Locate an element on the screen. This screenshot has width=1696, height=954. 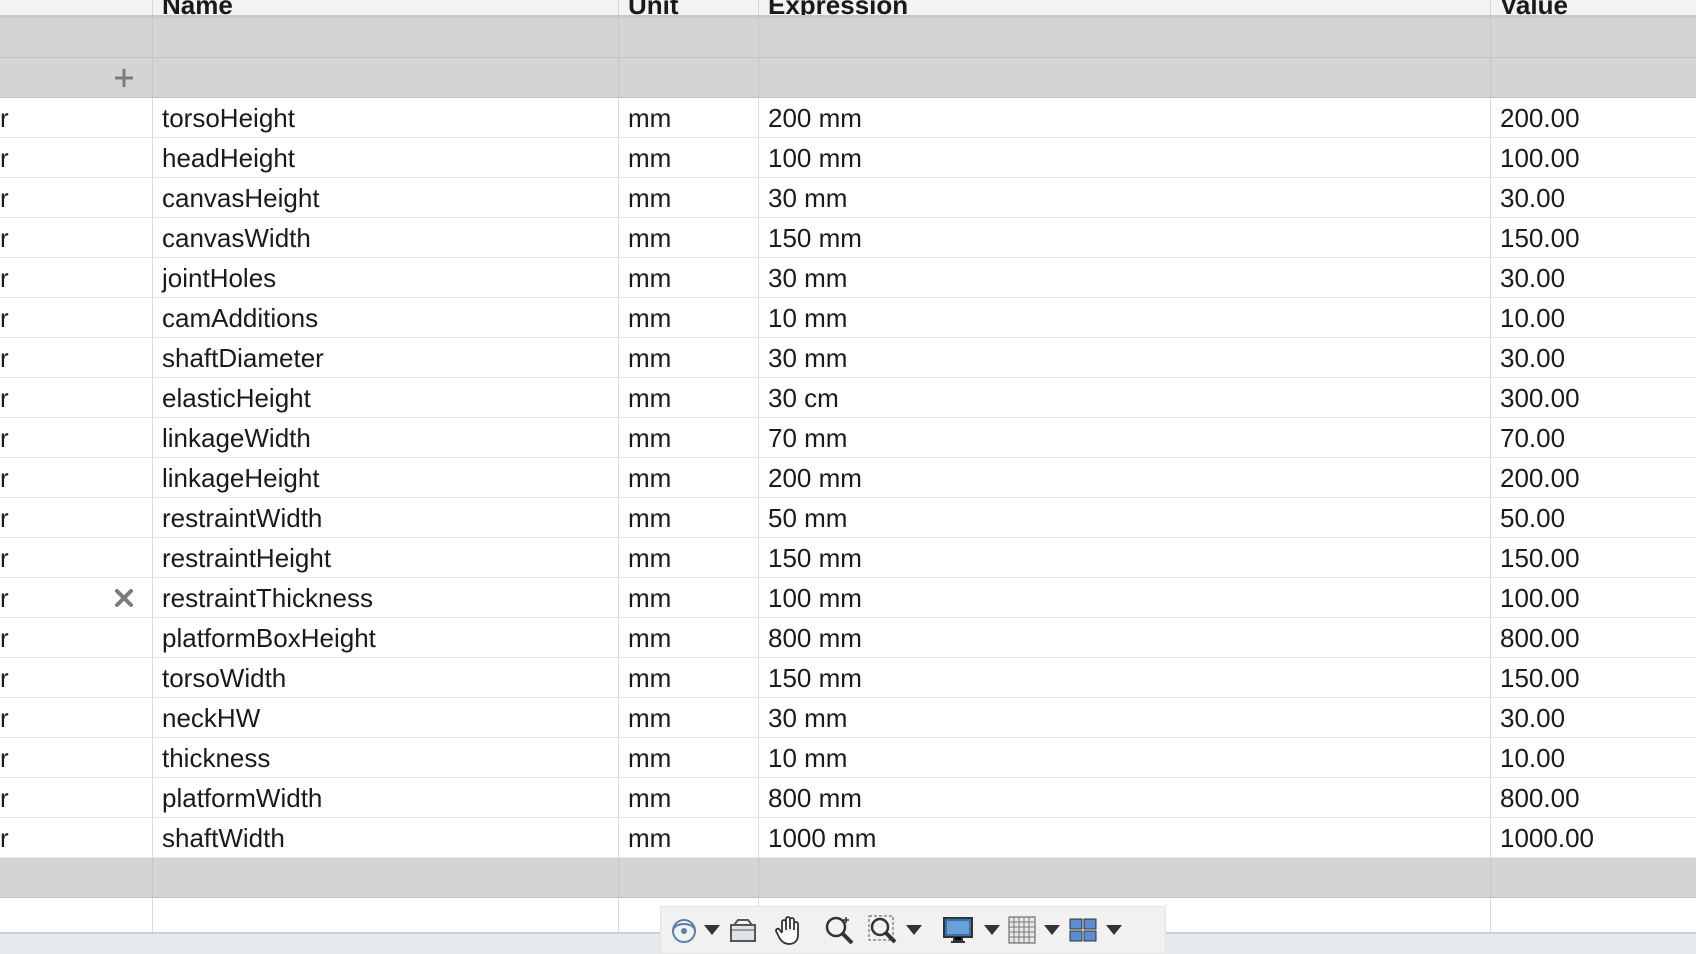
grid-snaps-icon is located at coordinates (1022, 930).